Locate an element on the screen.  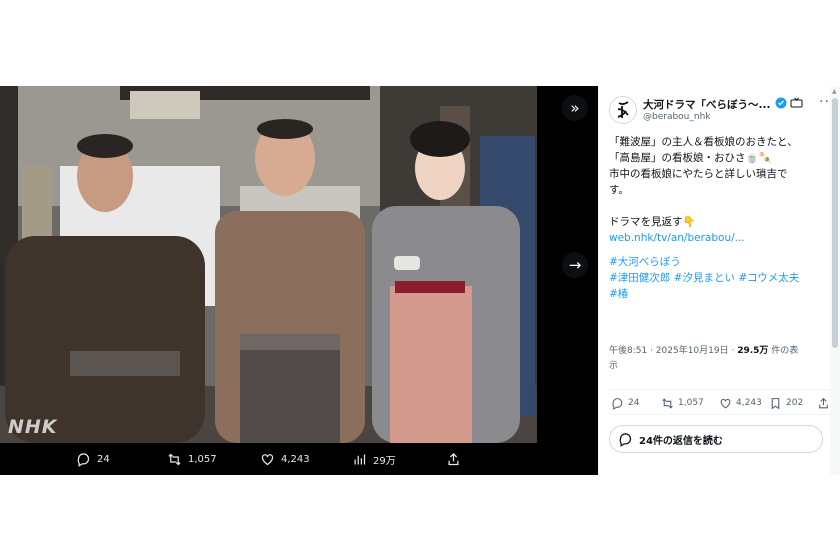
scrollbar: ▲ is located at coordinates (835, 280).